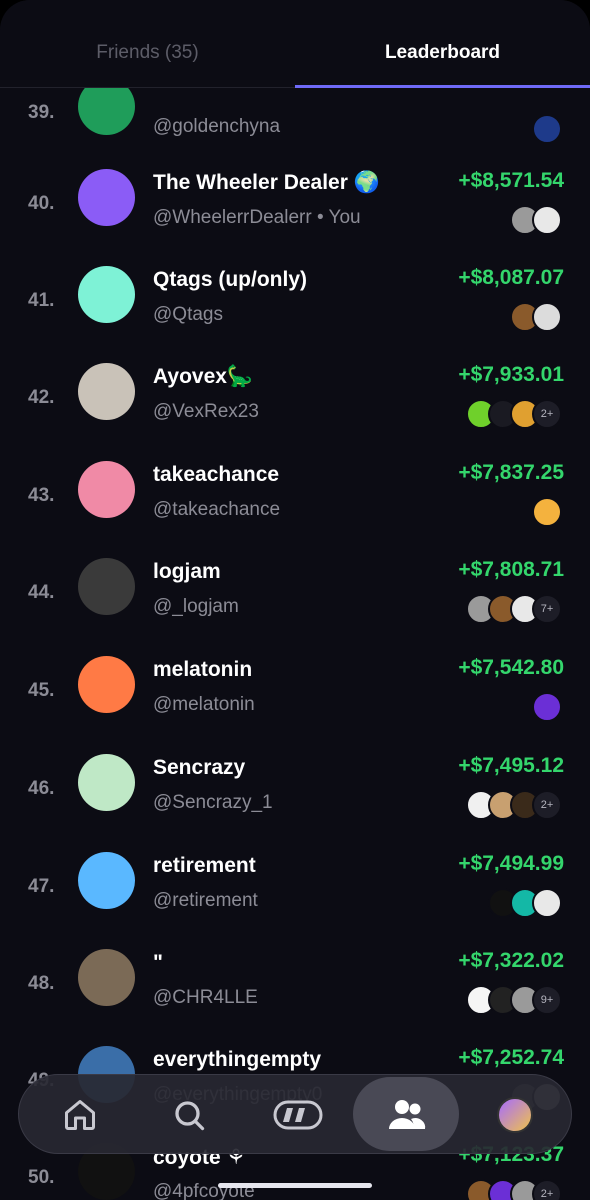 The image size is (590, 1200). What do you see at coordinates (295, 1185) in the screenshot?
I see `home-indicator` at bounding box center [295, 1185].